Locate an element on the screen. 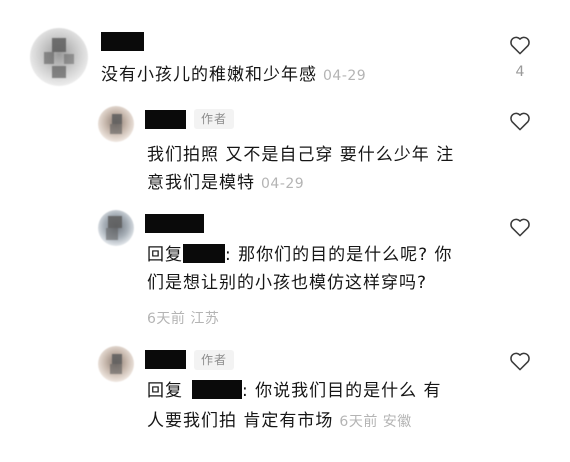 The height and width of the screenshot is (462, 570). reply-text-line2: 人要我们拍 肯定有市场 6天前 安徽 is located at coordinates (279, 421).